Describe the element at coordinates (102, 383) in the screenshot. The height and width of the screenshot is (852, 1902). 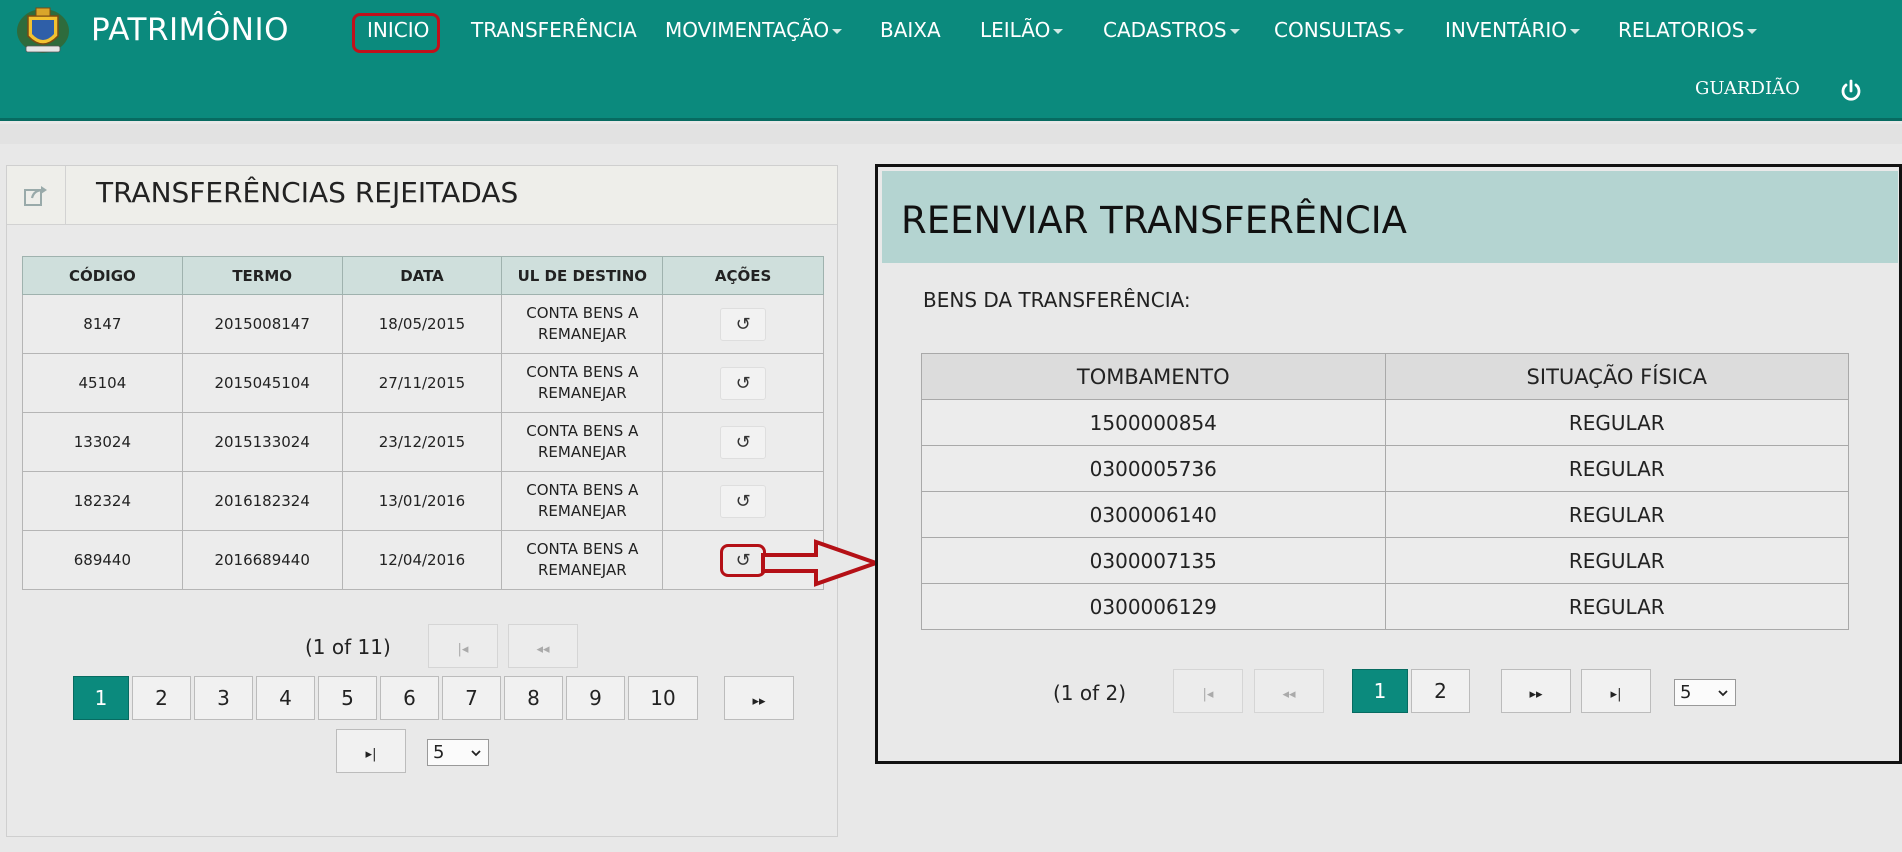
I see `cell-codigo: 45104` at that location.